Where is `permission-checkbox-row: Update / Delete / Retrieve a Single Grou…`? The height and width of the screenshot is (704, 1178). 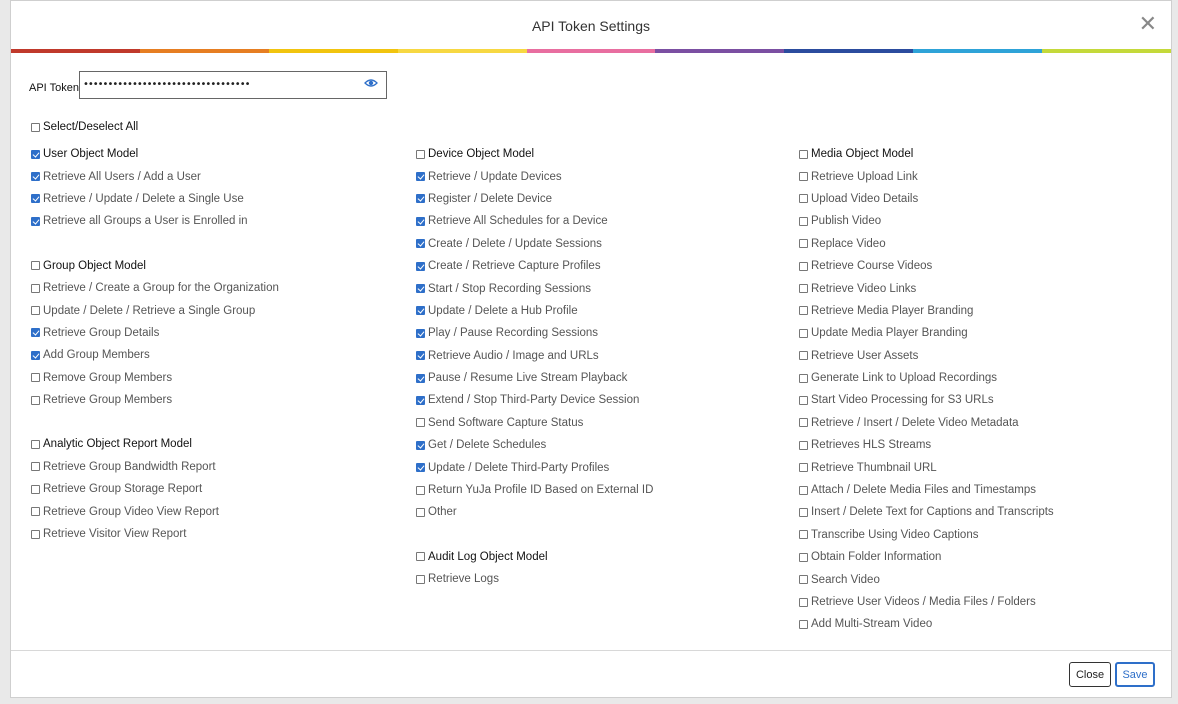
permission-checkbox-row: Update / Delete / Retrieve a Single Grou… is located at coordinates (155, 310).